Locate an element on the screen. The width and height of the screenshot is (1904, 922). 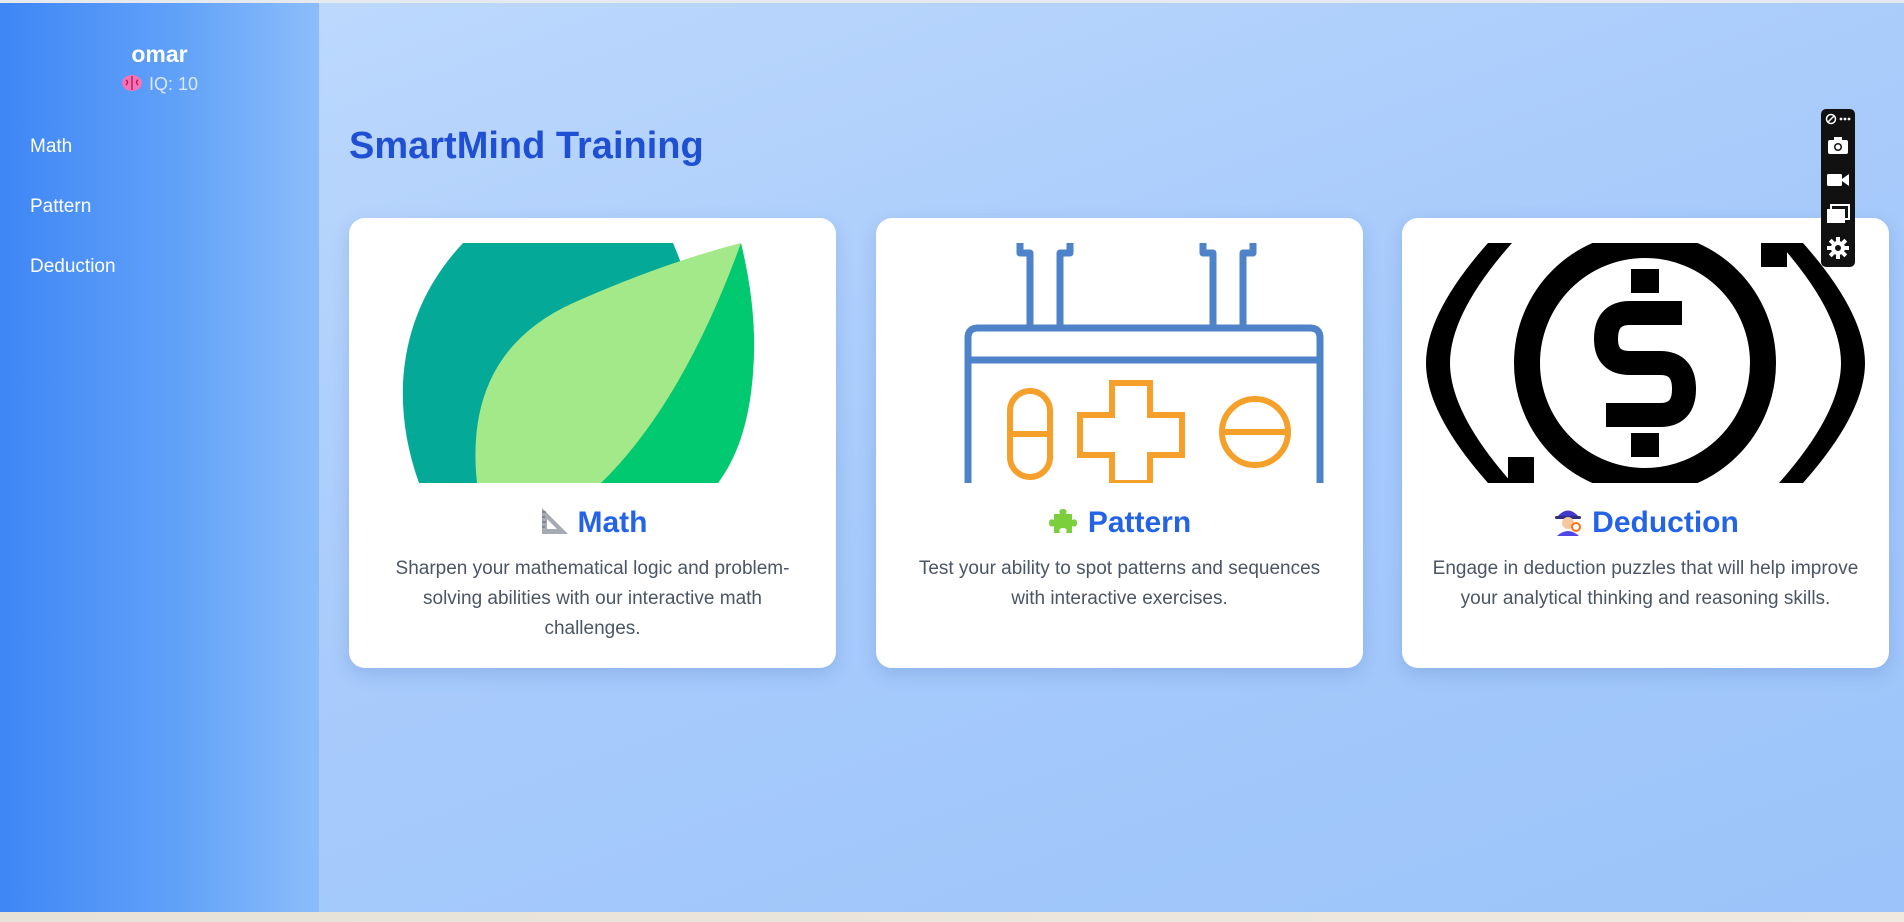
pattern-card-title: Pattern is located at coordinates (1119, 523).